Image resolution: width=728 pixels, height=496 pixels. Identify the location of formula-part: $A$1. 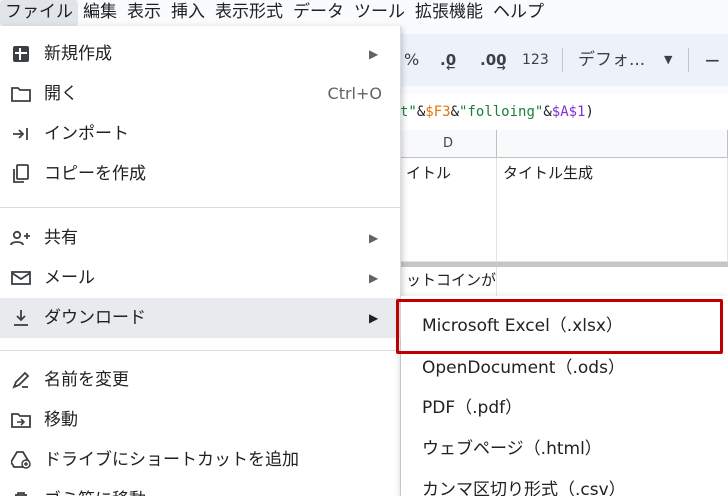
(568, 112).